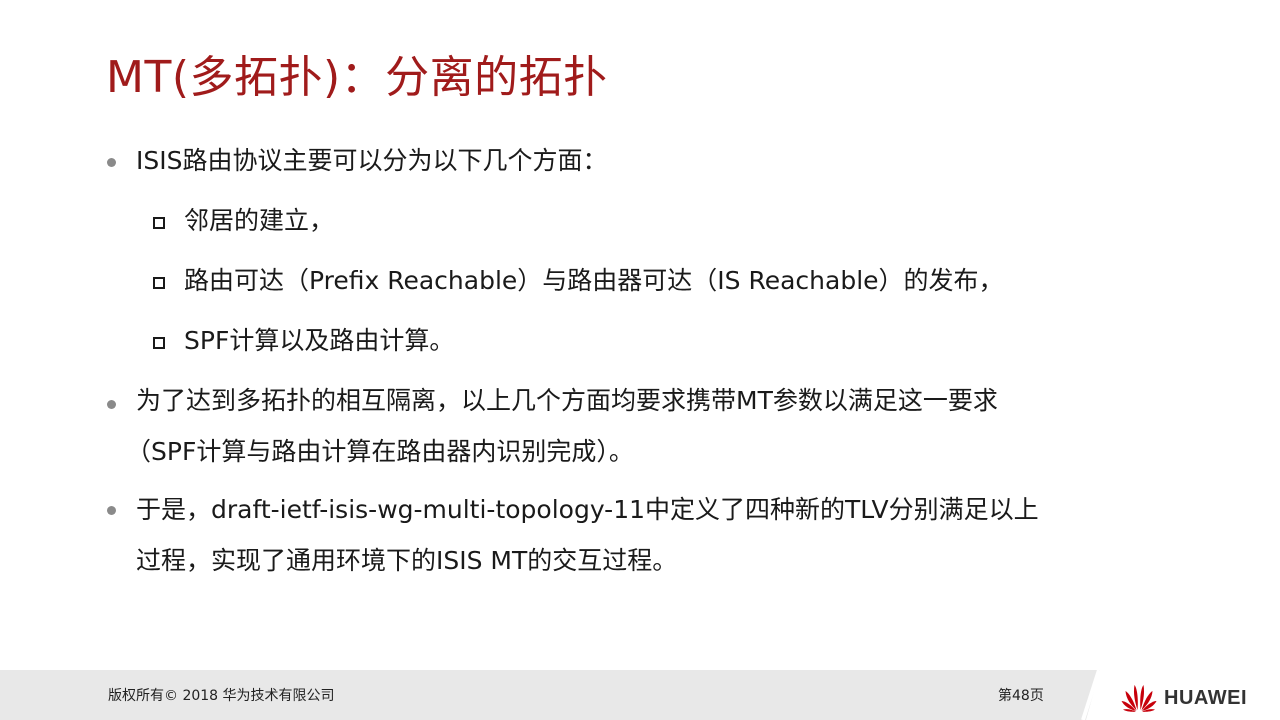 The height and width of the screenshot is (720, 1280). Describe the element at coordinates (1091, 695) in the screenshot. I see `footer-divider` at that location.